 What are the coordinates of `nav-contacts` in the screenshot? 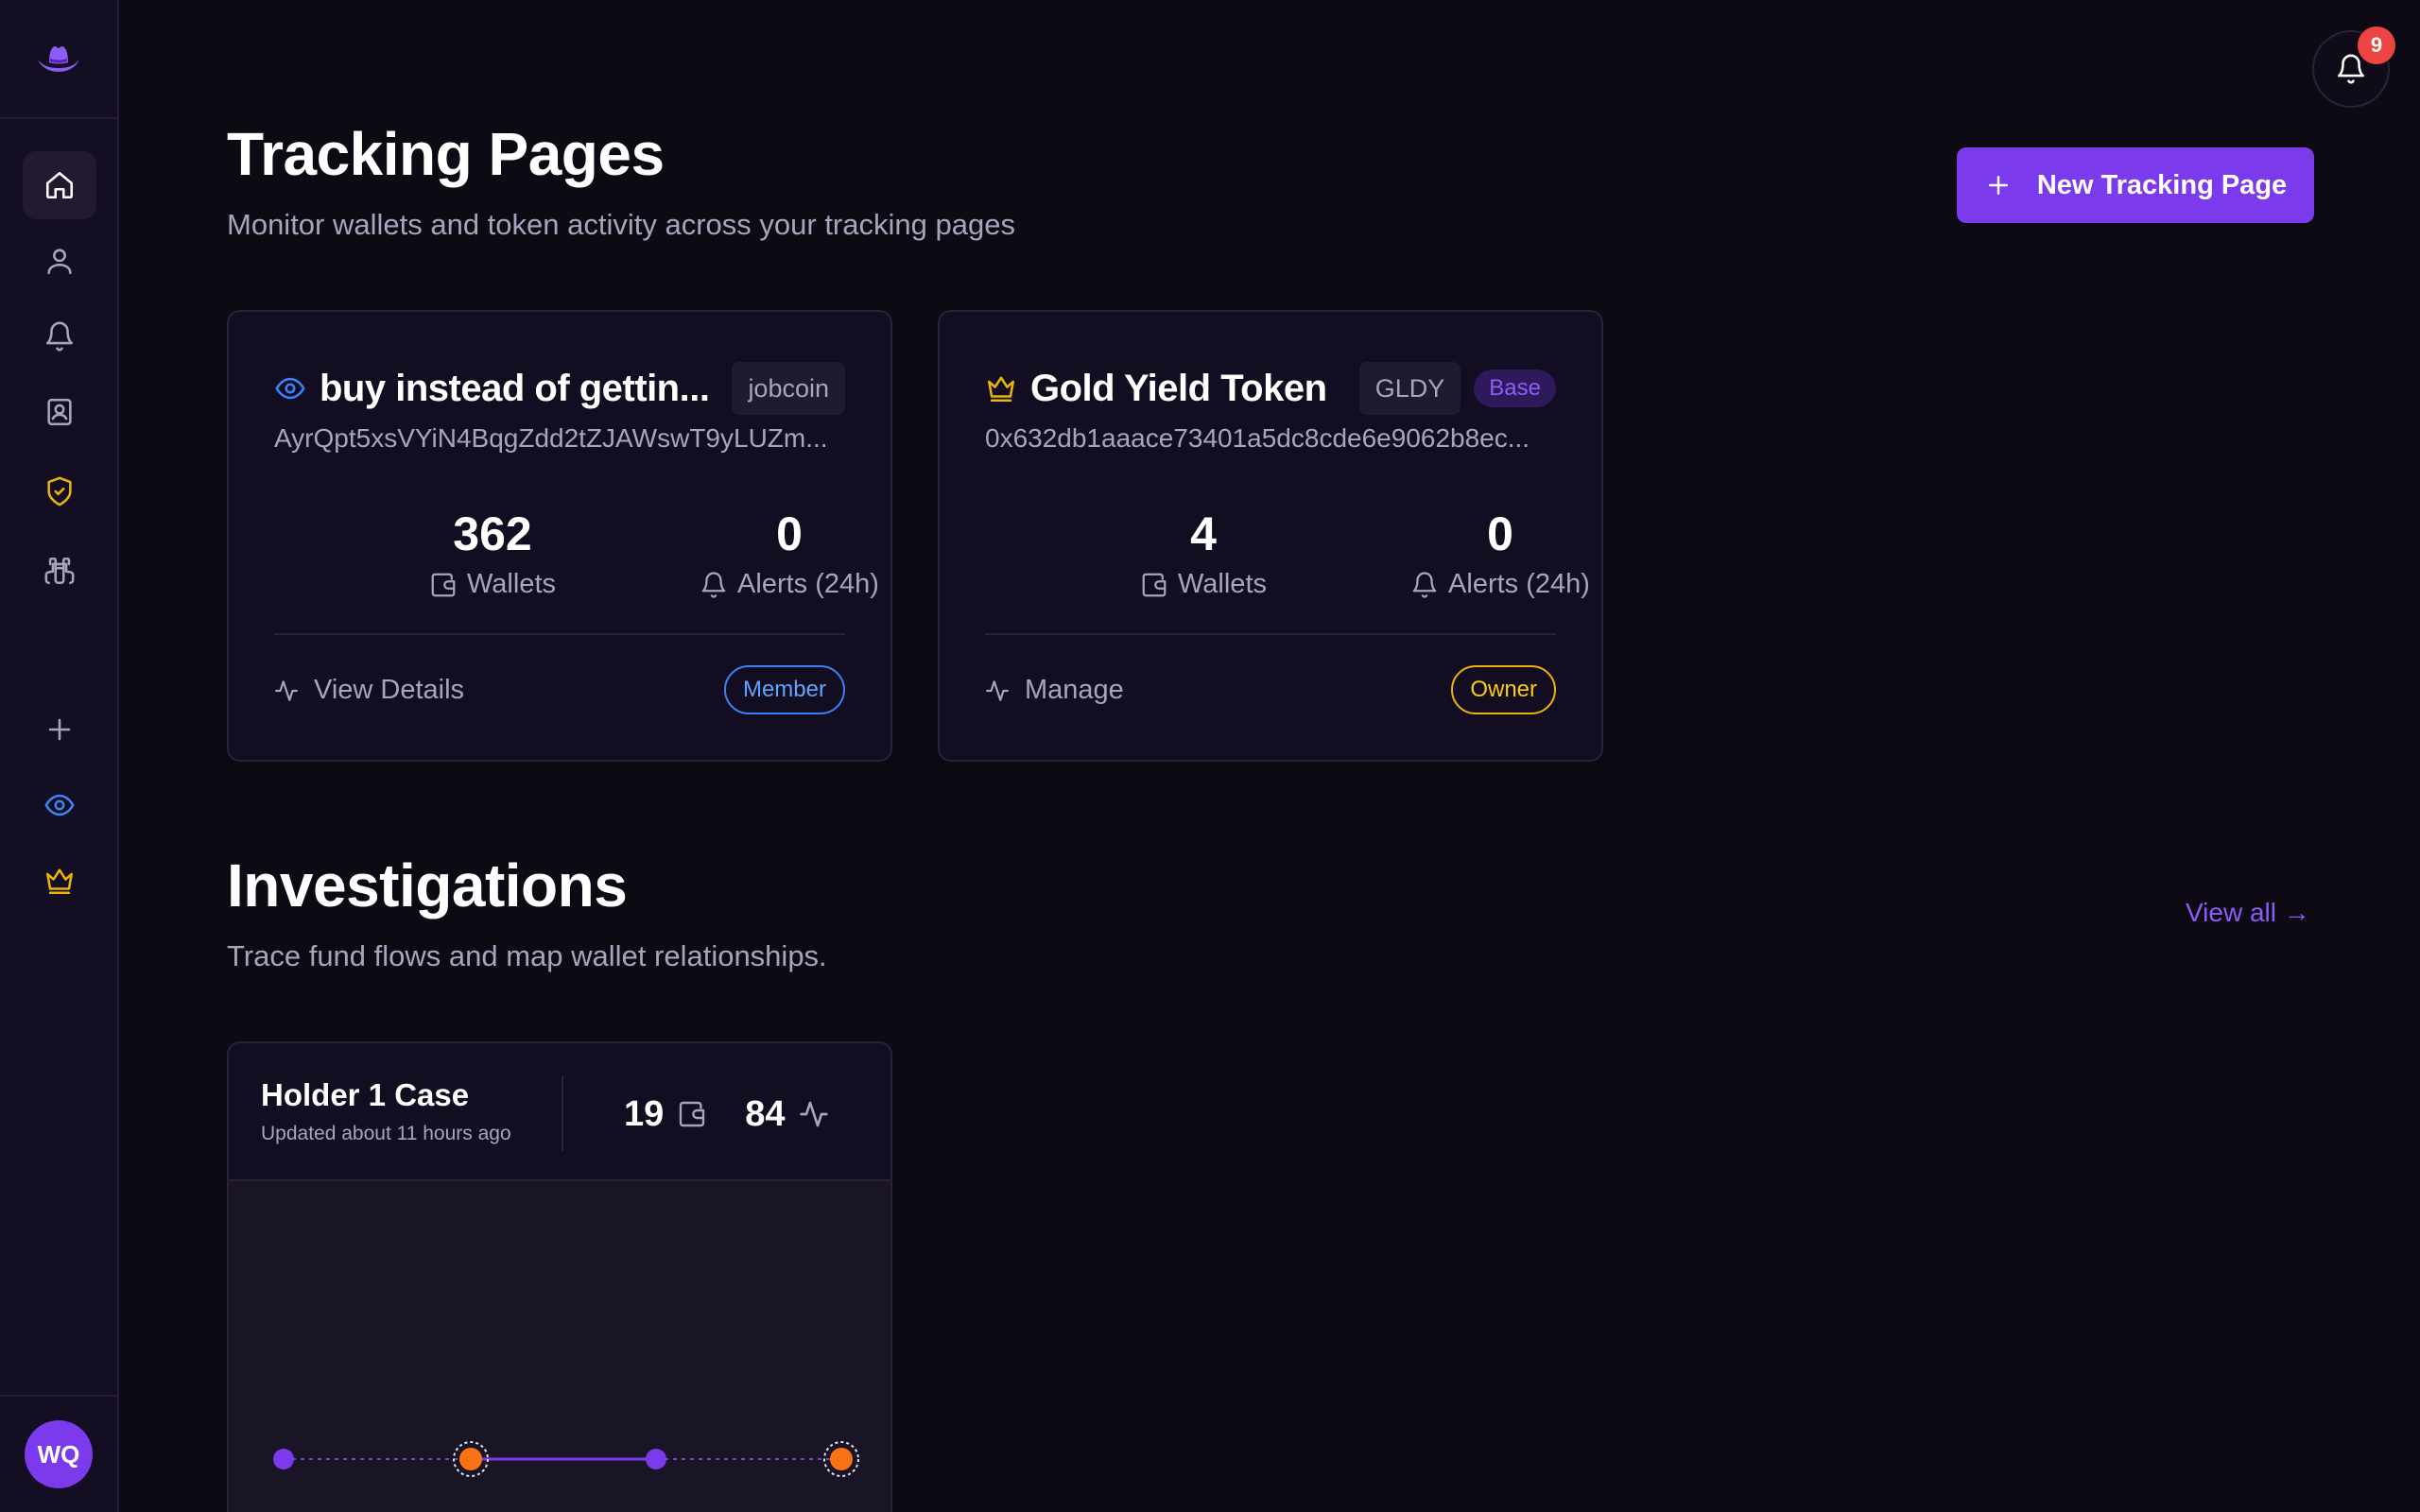 It's located at (59, 412).